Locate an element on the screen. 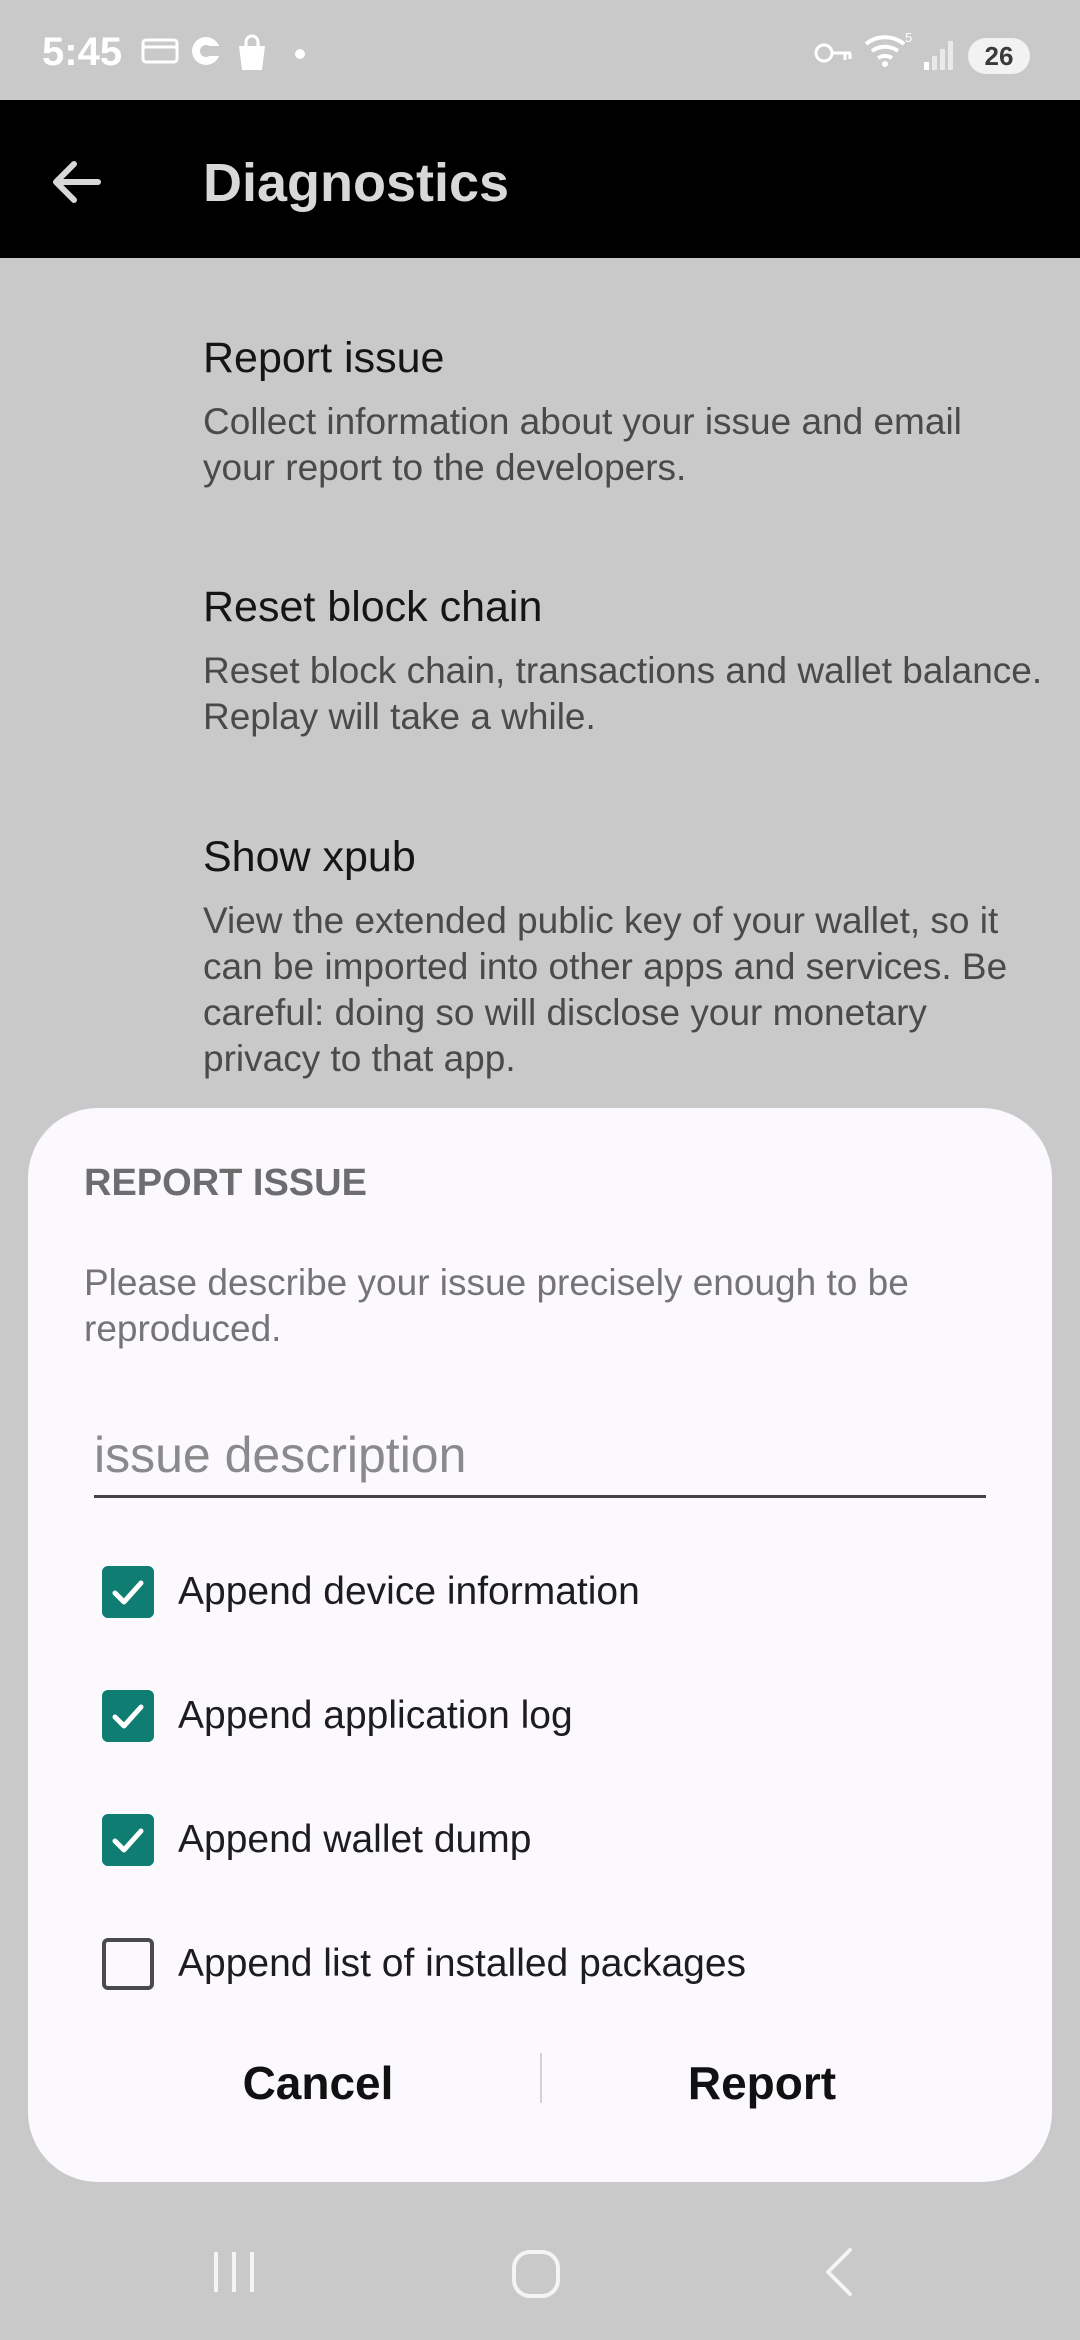  option-application-log: Append application log is located at coordinates (337, 1716).